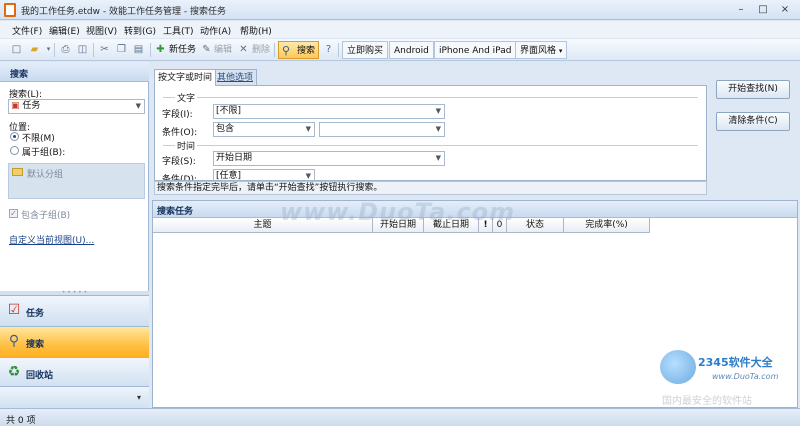 The image size is (800, 426). What do you see at coordinates (17, 106) in the screenshot?
I see `task-icon: ▣` at bounding box center [17, 106].